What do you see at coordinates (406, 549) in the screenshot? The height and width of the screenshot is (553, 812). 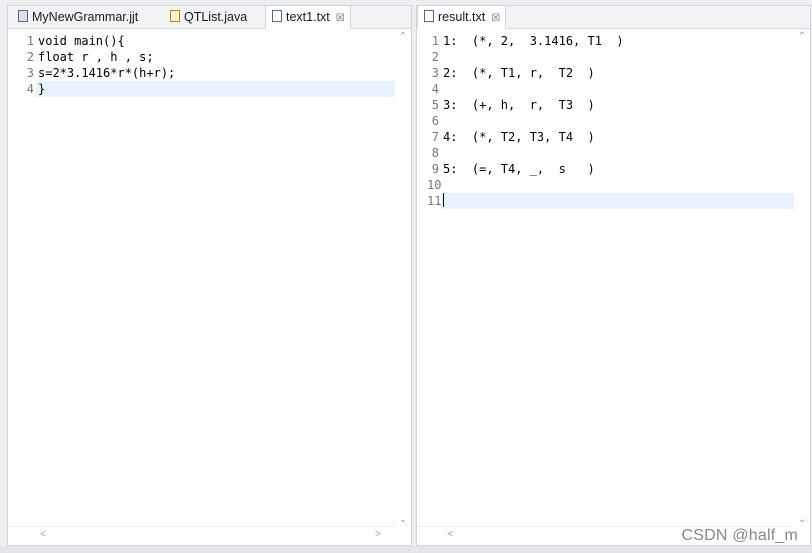 I see `status-bar` at bounding box center [406, 549].